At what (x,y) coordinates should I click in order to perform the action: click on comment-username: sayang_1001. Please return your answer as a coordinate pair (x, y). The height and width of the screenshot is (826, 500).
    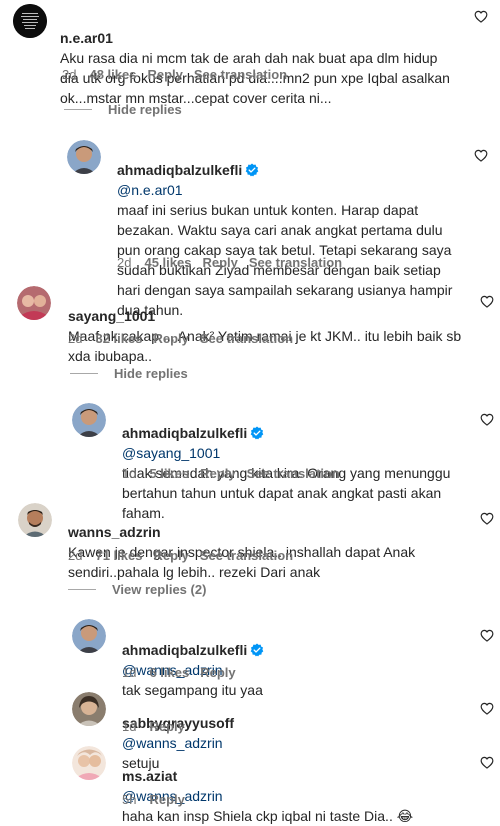
    Looking at the image, I should click on (111, 316).